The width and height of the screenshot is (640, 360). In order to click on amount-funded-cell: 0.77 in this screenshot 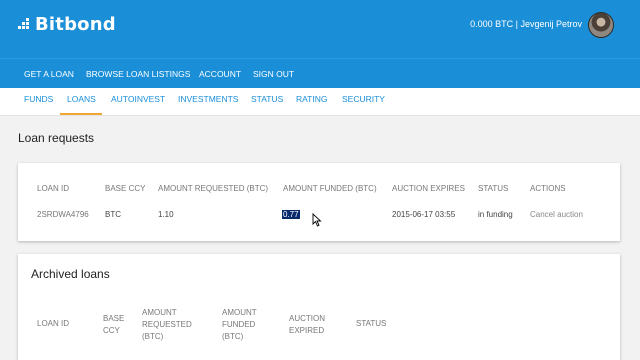, I will do `click(291, 214)`.